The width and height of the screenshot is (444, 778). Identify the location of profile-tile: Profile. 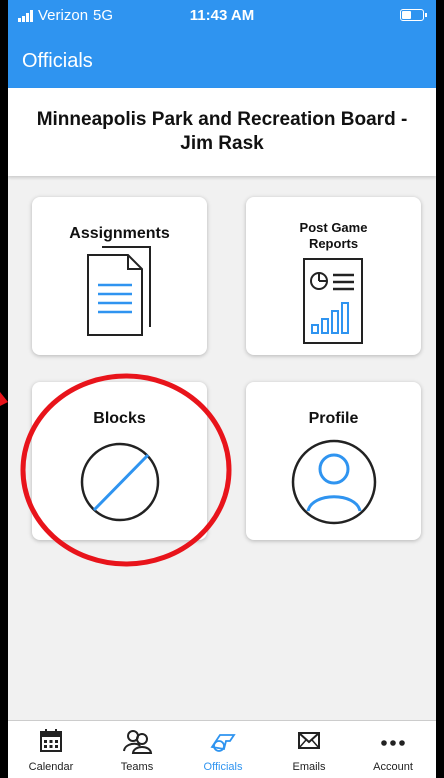
(333, 461).